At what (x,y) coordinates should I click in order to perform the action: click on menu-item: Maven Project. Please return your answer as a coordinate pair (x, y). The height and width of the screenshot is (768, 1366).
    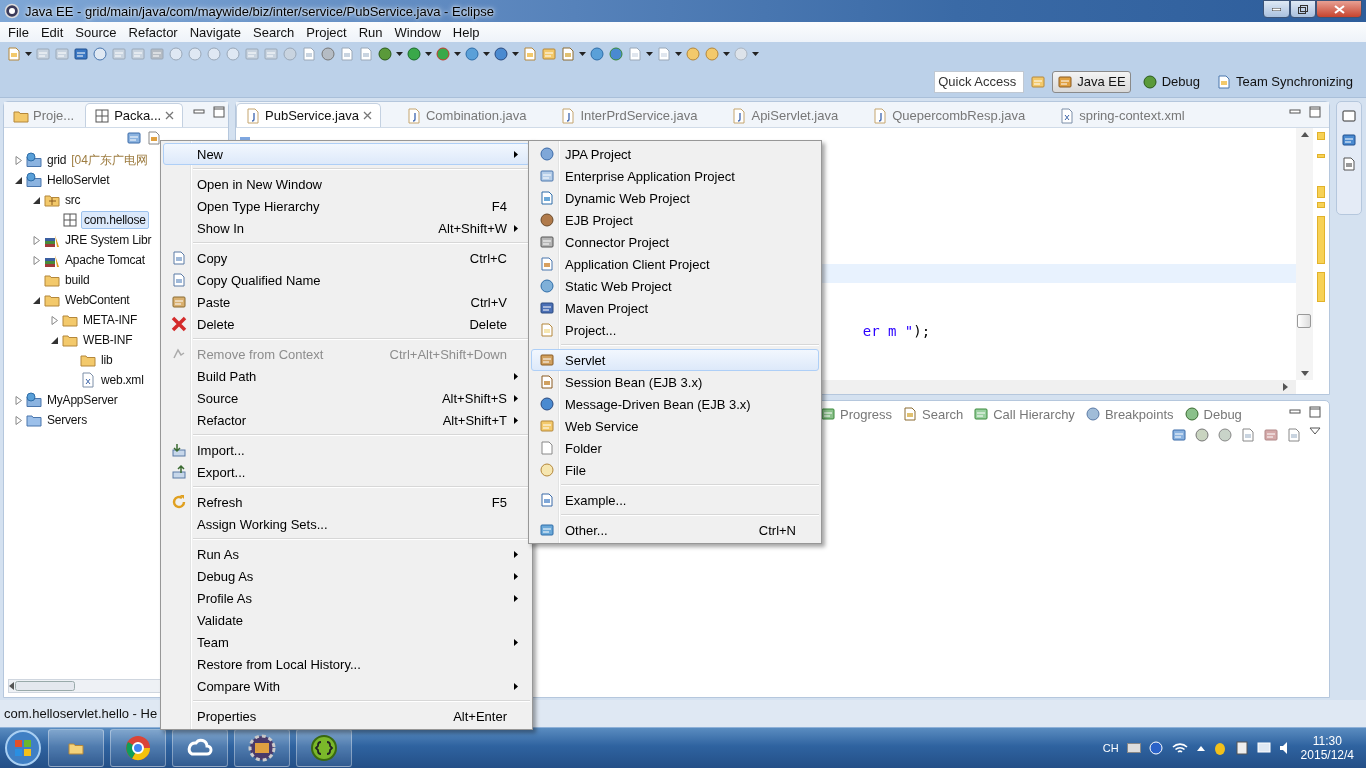
    Looking at the image, I should click on (675, 308).